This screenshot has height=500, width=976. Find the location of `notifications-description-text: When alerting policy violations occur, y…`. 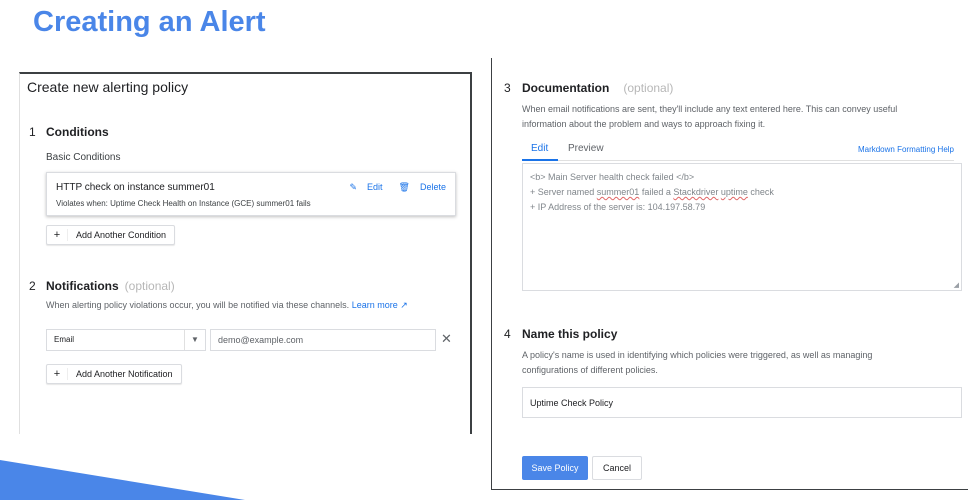

notifications-description-text: When alerting policy violations occur, y… is located at coordinates (198, 305).